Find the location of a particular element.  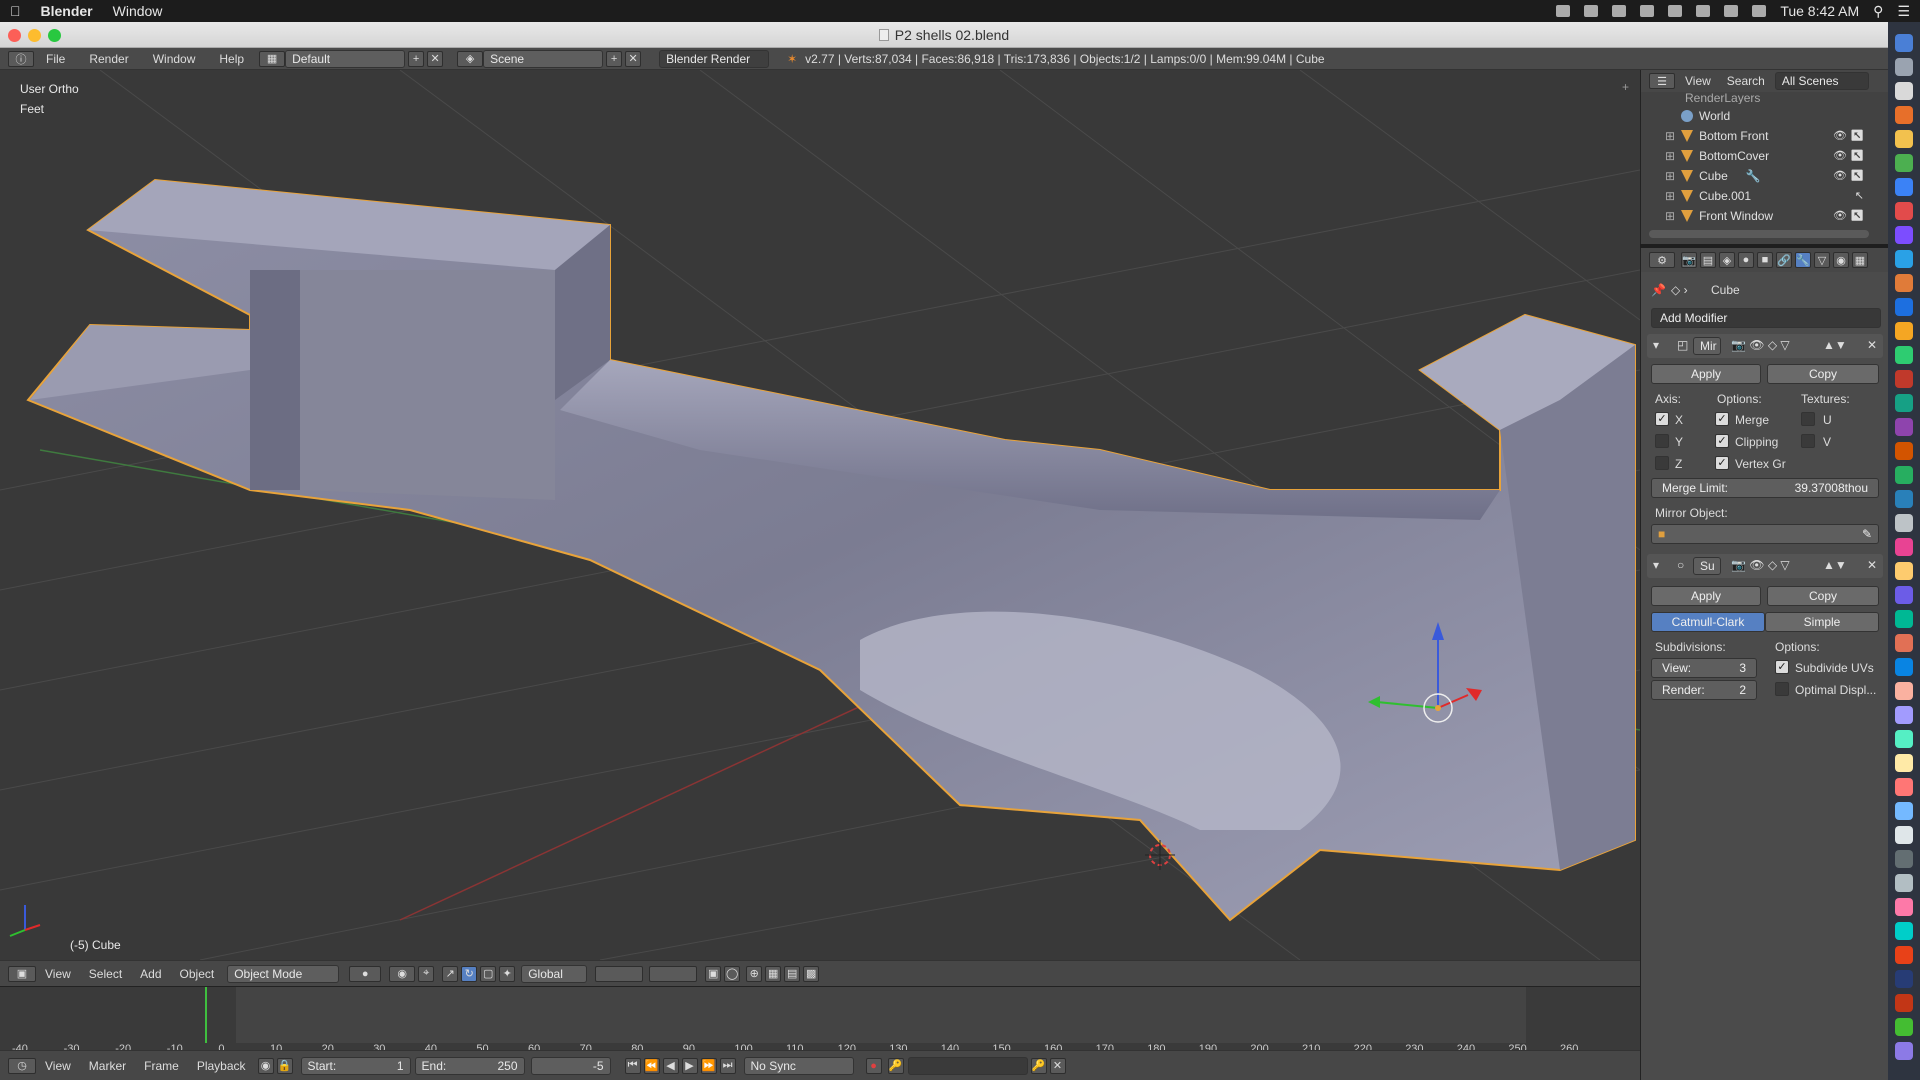

proportional-edit-icon: ◯ is located at coordinates (732, 973).